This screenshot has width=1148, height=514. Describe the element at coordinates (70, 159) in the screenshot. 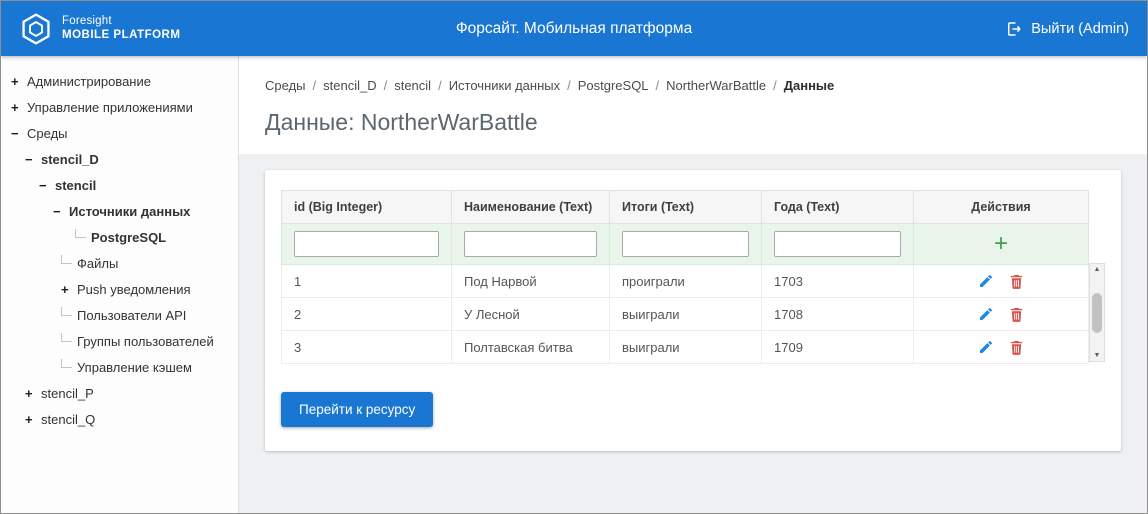

I see `sidebar-item-label: stencil_D` at that location.